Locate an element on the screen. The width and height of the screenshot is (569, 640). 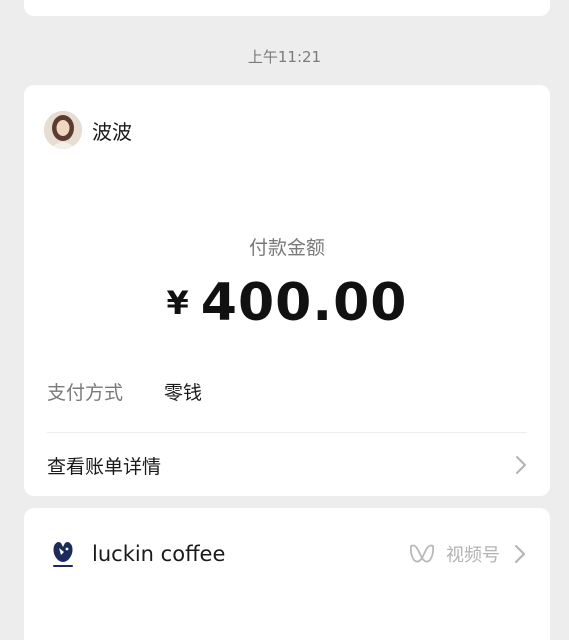
amount-value: 400.00 is located at coordinates (304, 303).